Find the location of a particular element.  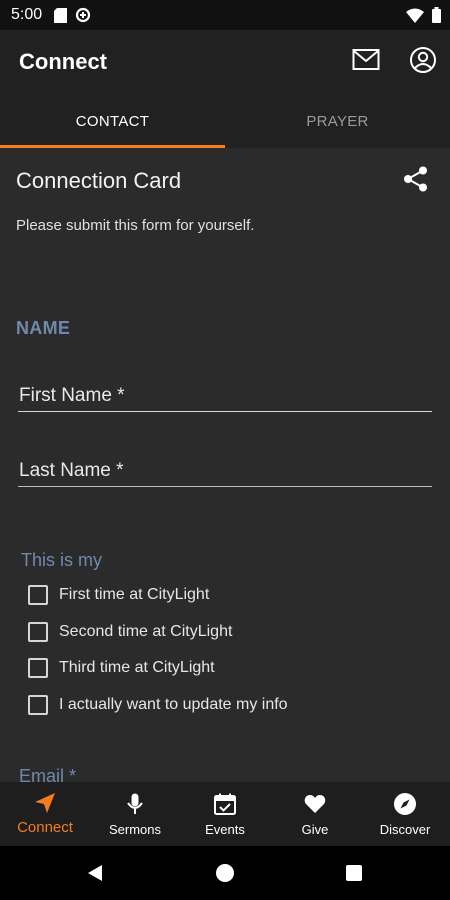

nav-sermons: Sermons is located at coordinates (135, 814).